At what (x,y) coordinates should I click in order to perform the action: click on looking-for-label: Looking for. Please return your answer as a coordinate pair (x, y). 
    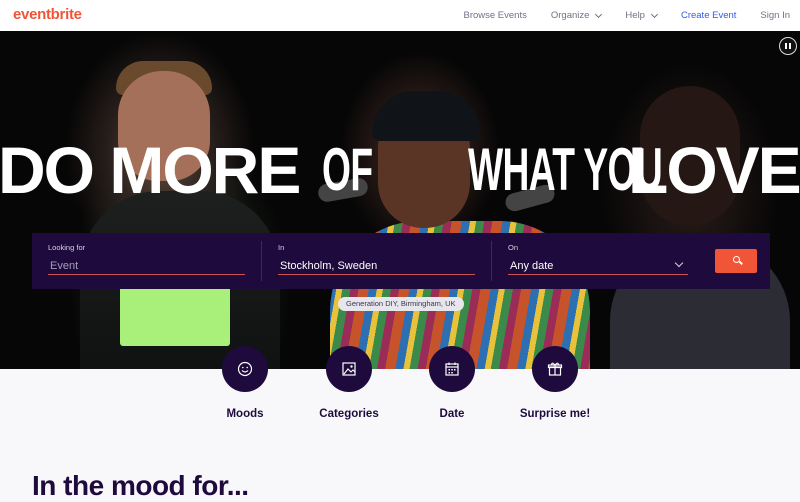
    Looking at the image, I should click on (67, 247).